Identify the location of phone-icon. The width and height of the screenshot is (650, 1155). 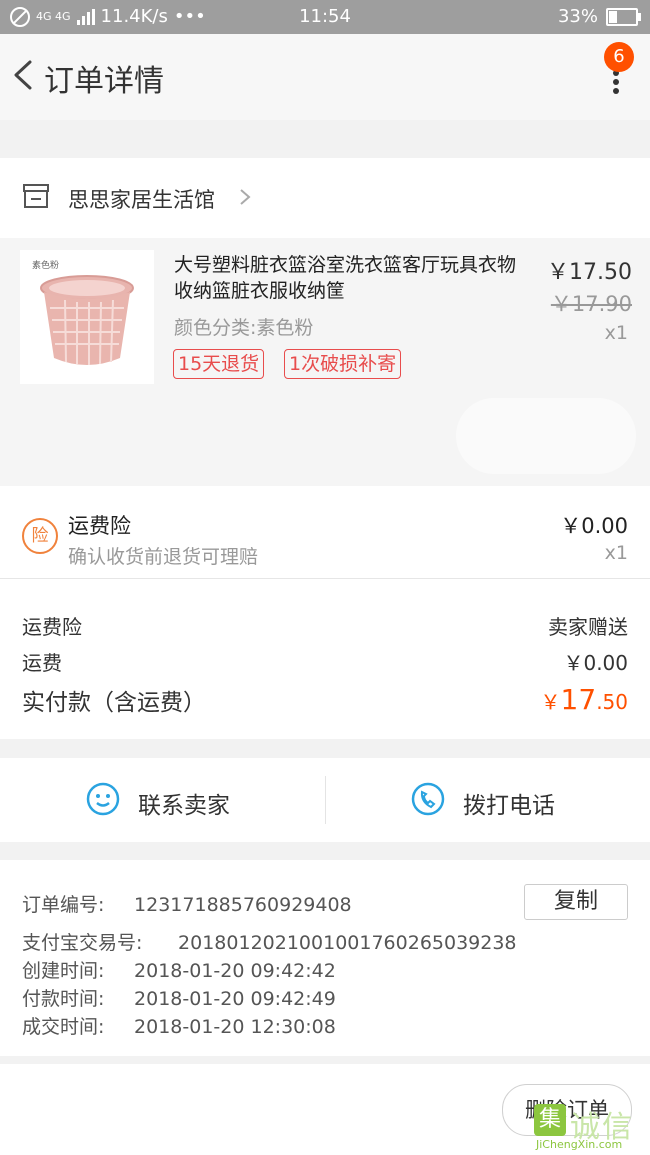
(428, 799).